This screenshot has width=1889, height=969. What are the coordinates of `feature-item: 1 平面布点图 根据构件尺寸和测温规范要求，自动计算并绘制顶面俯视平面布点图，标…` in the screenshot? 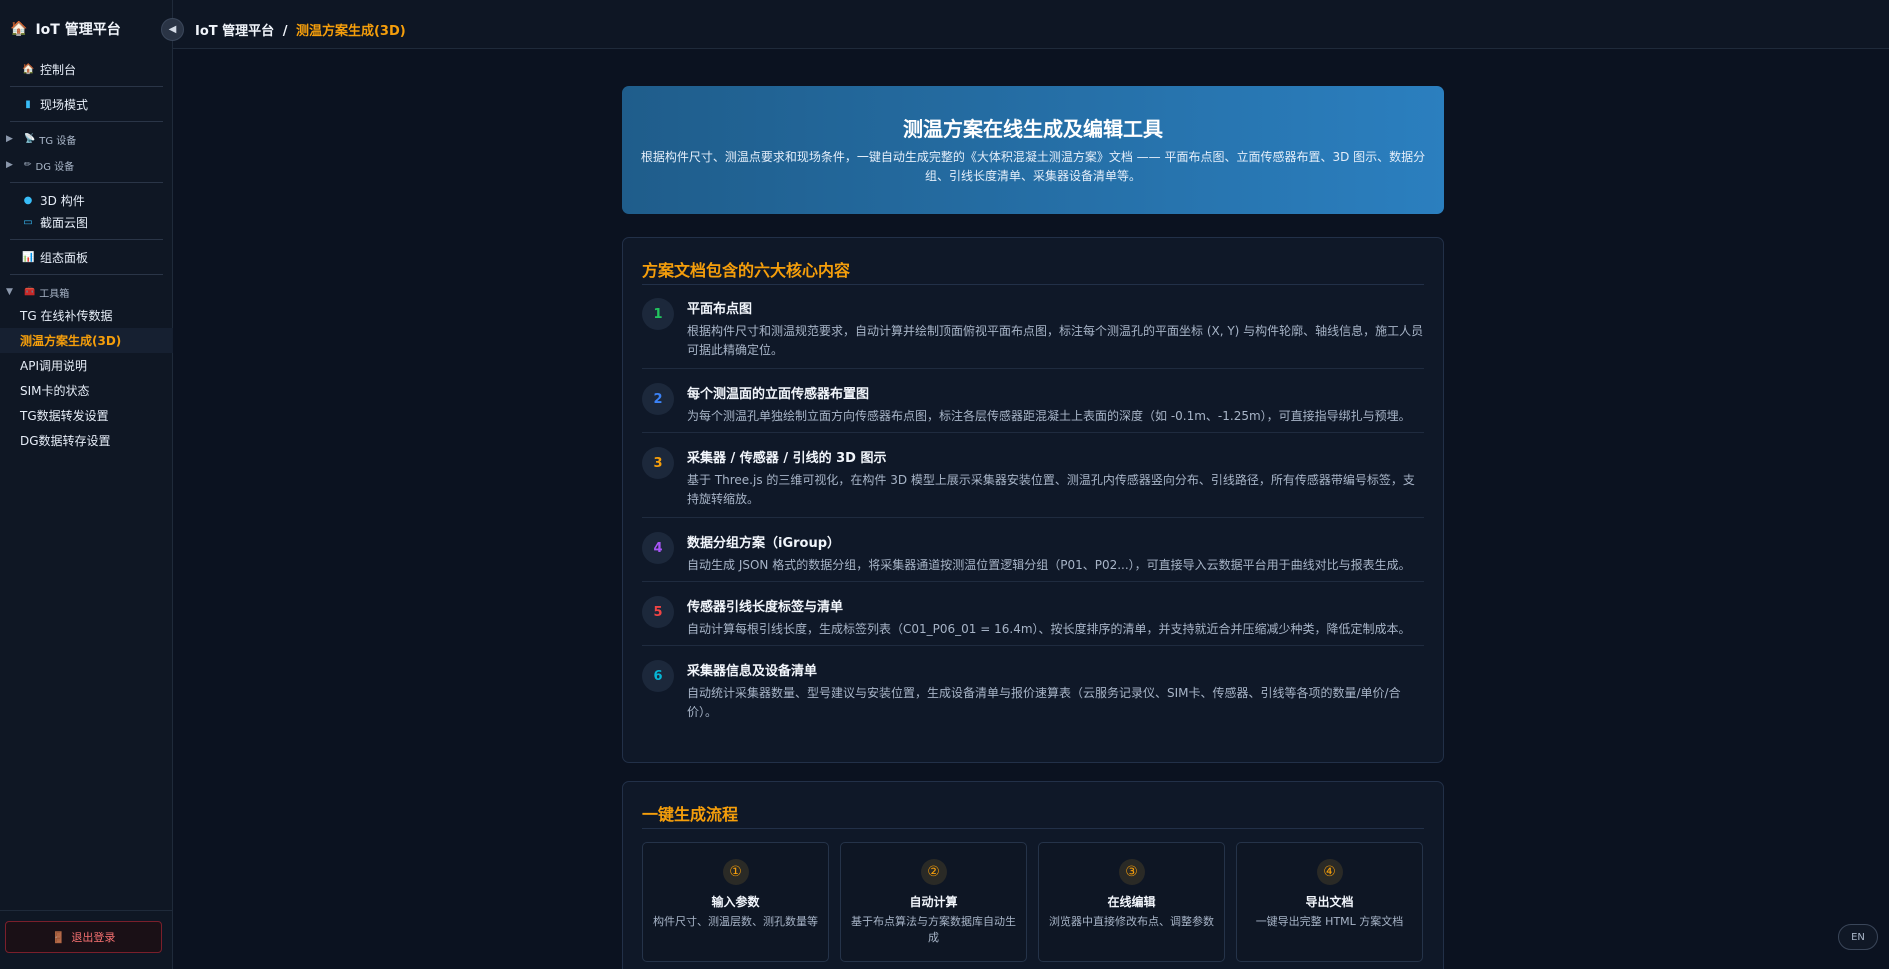 It's located at (1033, 329).